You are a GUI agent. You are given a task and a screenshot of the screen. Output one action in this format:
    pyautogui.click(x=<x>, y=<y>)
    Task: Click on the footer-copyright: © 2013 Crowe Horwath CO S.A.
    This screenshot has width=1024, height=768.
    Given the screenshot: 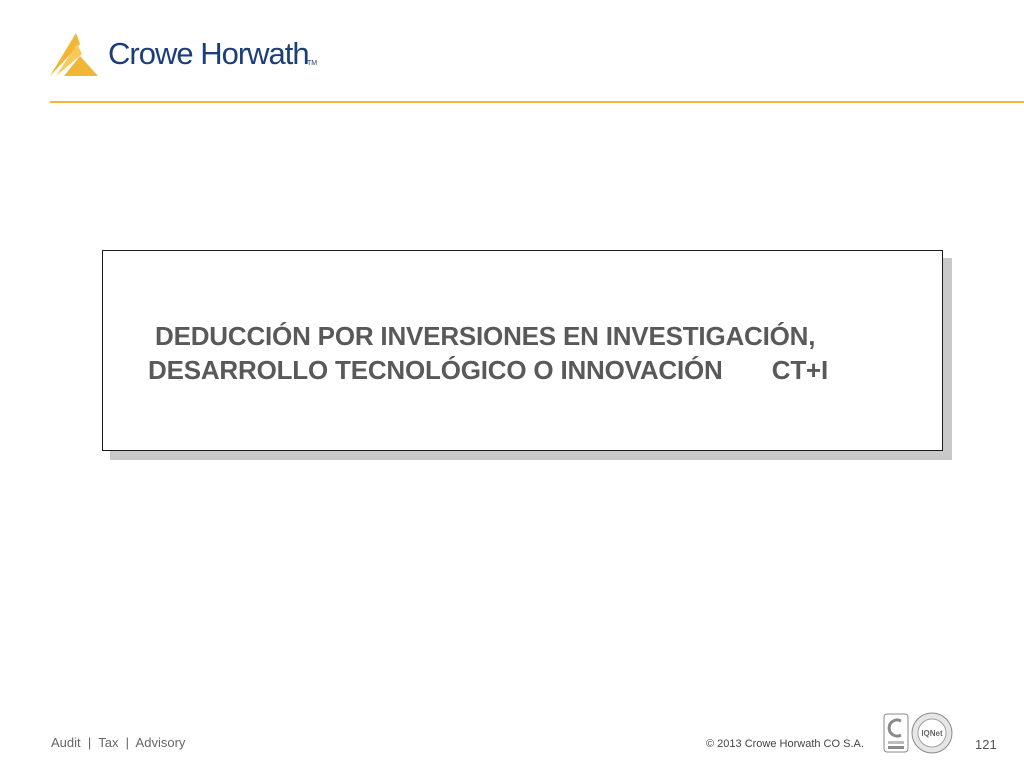 What is the action you would take?
    pyautogui.click(x=785, y=744)
    